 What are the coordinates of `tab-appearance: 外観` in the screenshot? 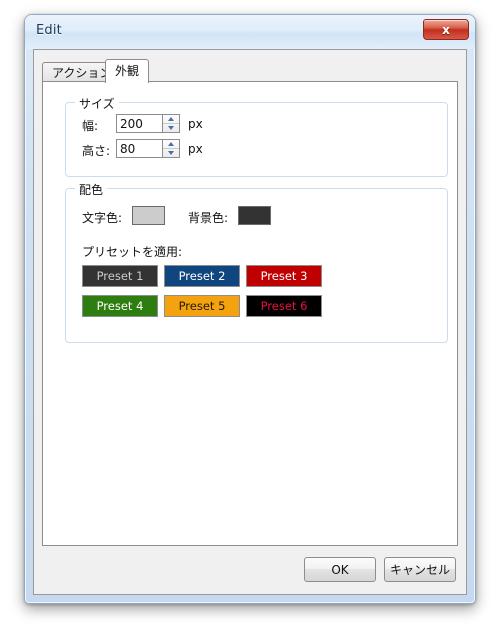 It's located at (127, 71).